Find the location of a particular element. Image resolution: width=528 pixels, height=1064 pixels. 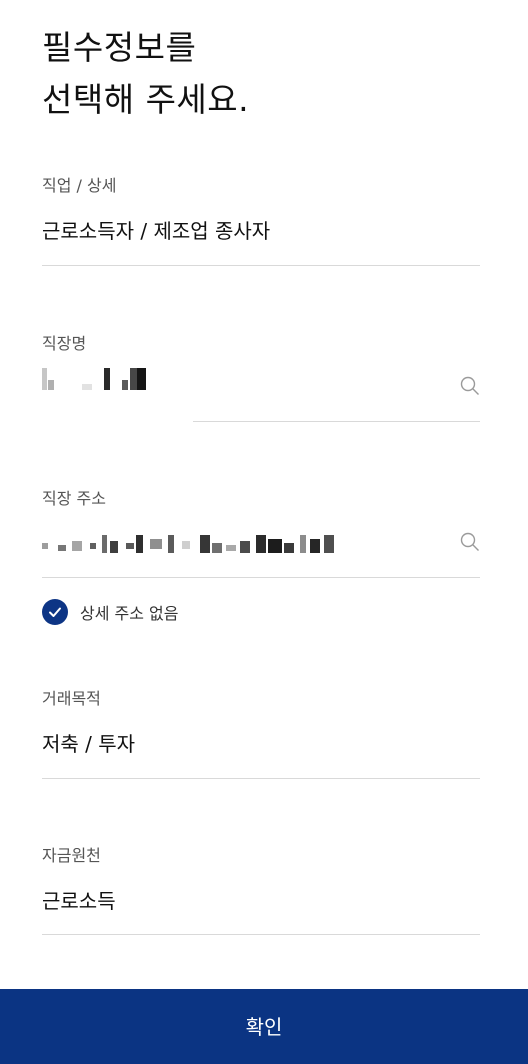

fund-source-value: 근로소득 is located at coordinates (261, 901).